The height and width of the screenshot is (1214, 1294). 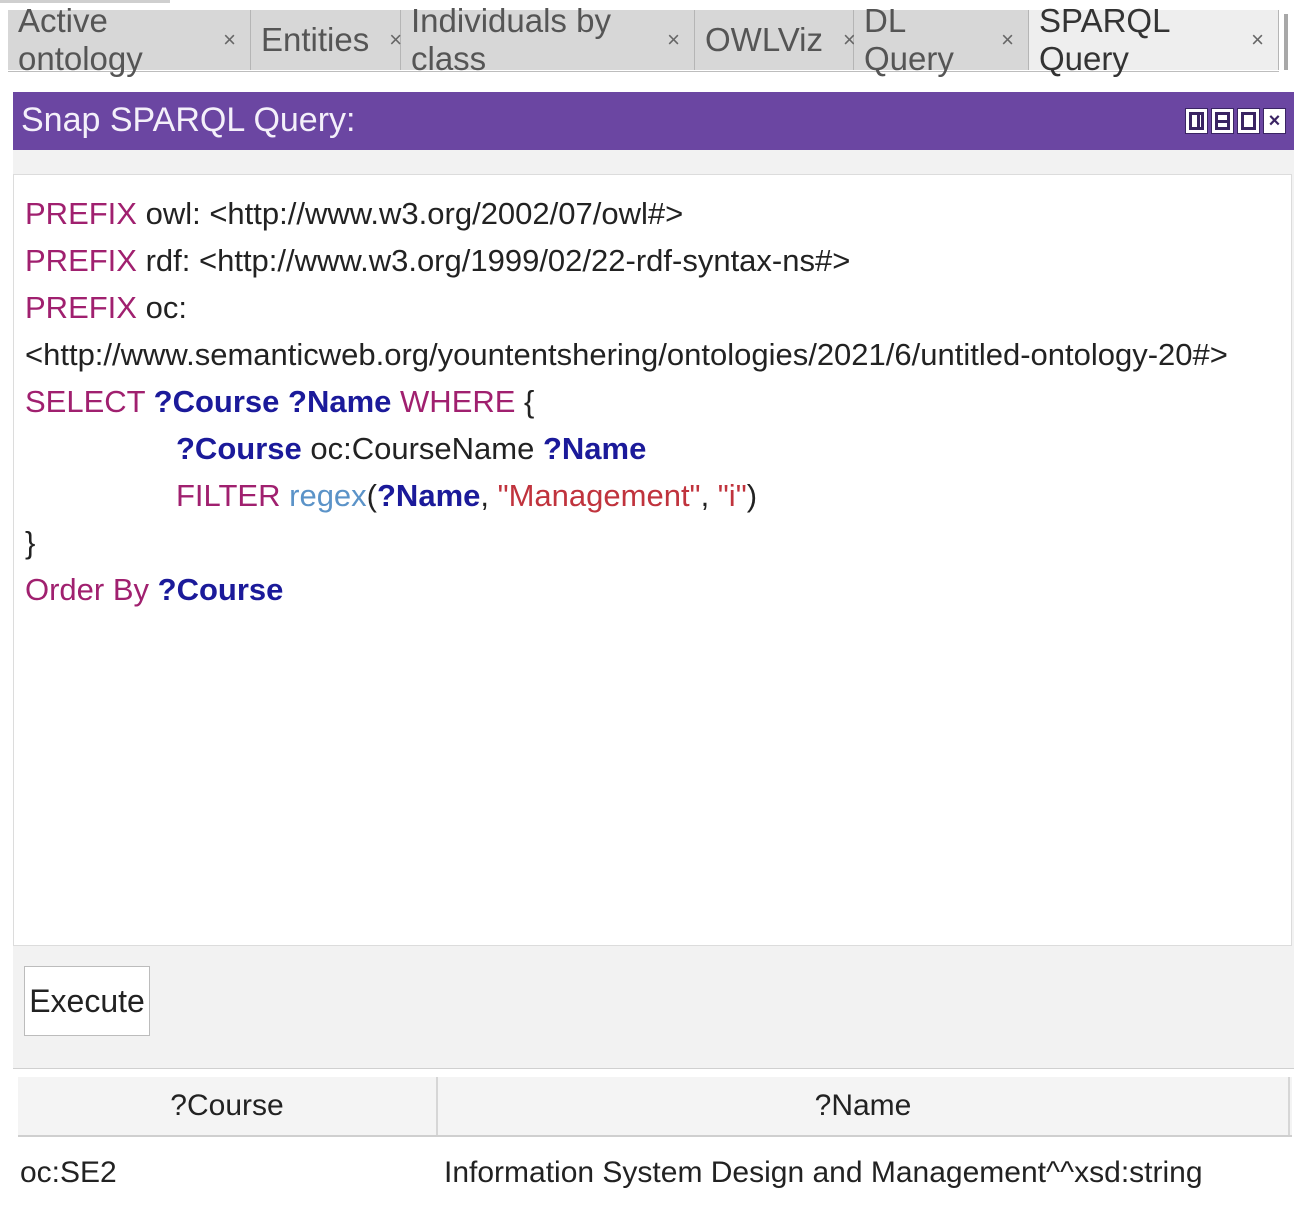 I want to click on string-literal: "i", so click(x=732, y=495).